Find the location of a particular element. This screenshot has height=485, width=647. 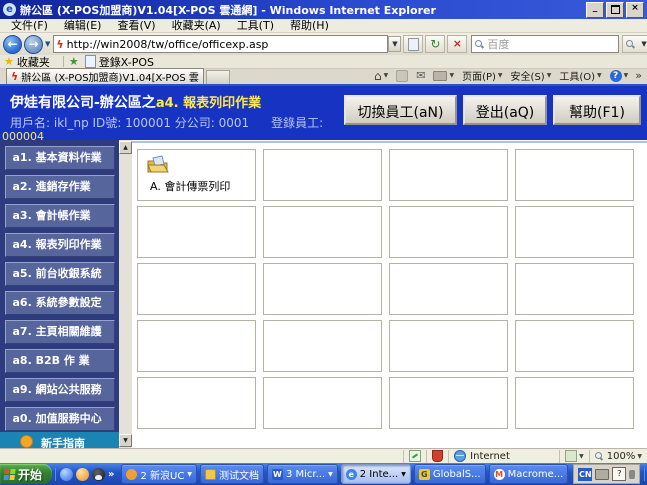

favorite-page-icon is located at coordinates (90, 61).